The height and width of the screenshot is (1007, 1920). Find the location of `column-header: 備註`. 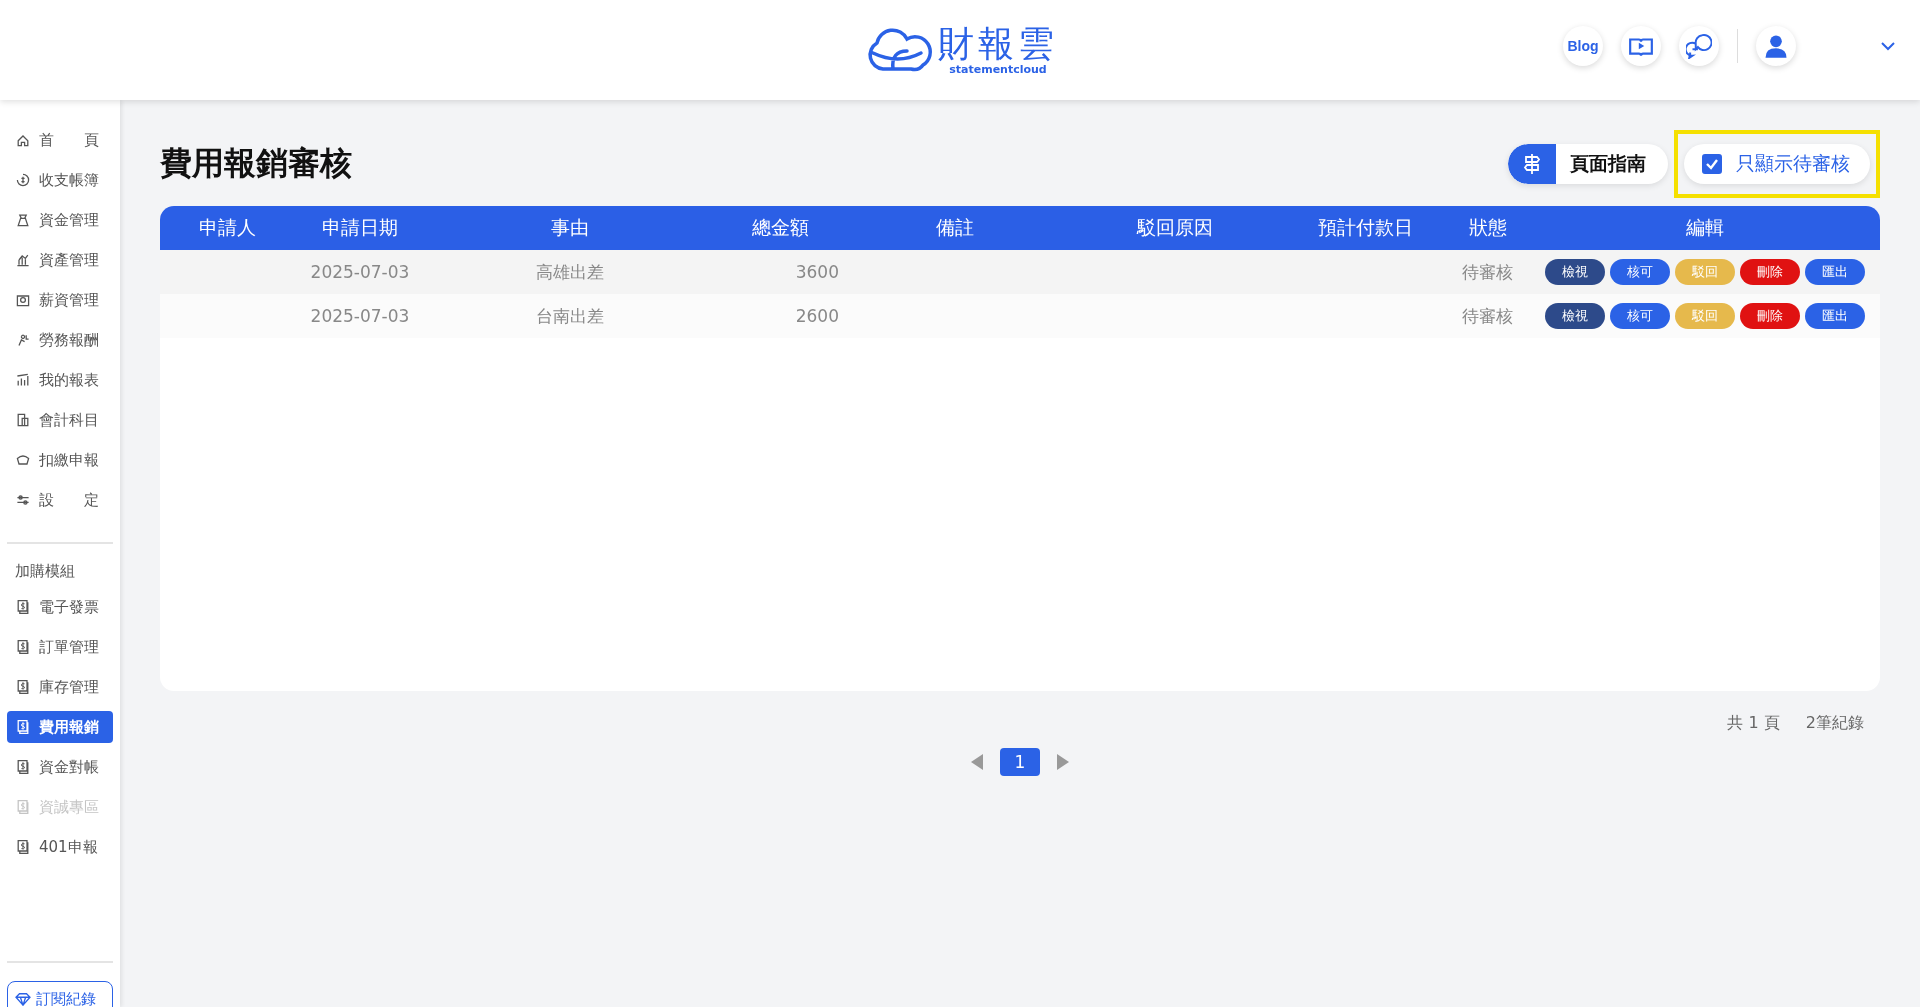

column-header: 備註 is located at coordinates (955, 227).